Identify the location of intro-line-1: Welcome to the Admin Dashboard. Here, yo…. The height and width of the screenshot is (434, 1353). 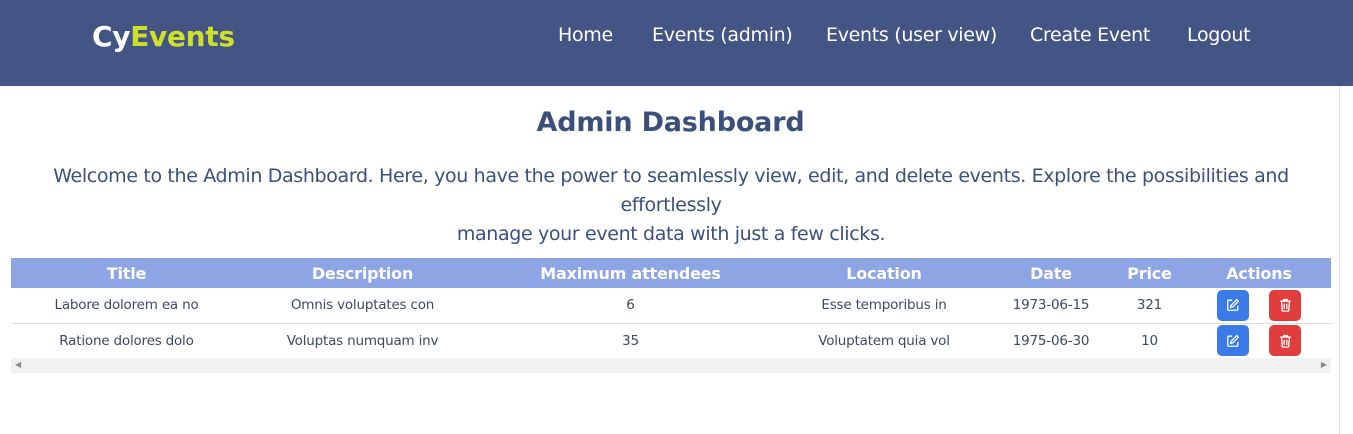
(671, 190).